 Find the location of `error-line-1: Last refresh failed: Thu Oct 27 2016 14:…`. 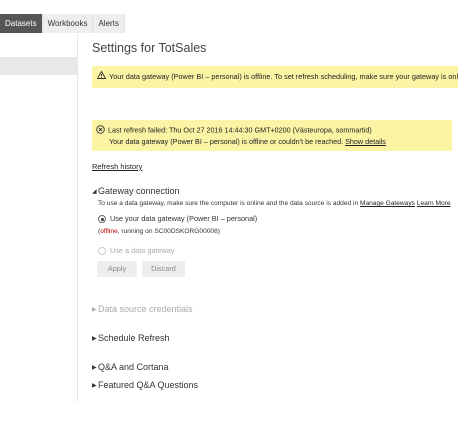

error-line-1: Last refresh failed: Thu Oct 27 2016 14:… is located at coordinates (240, 130).